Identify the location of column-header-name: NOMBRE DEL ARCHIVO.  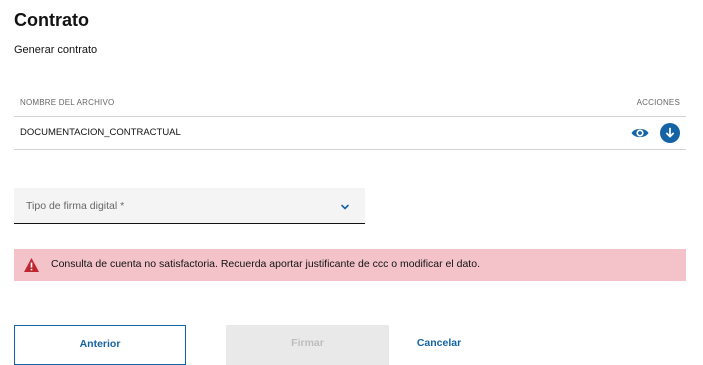
(67, 102).